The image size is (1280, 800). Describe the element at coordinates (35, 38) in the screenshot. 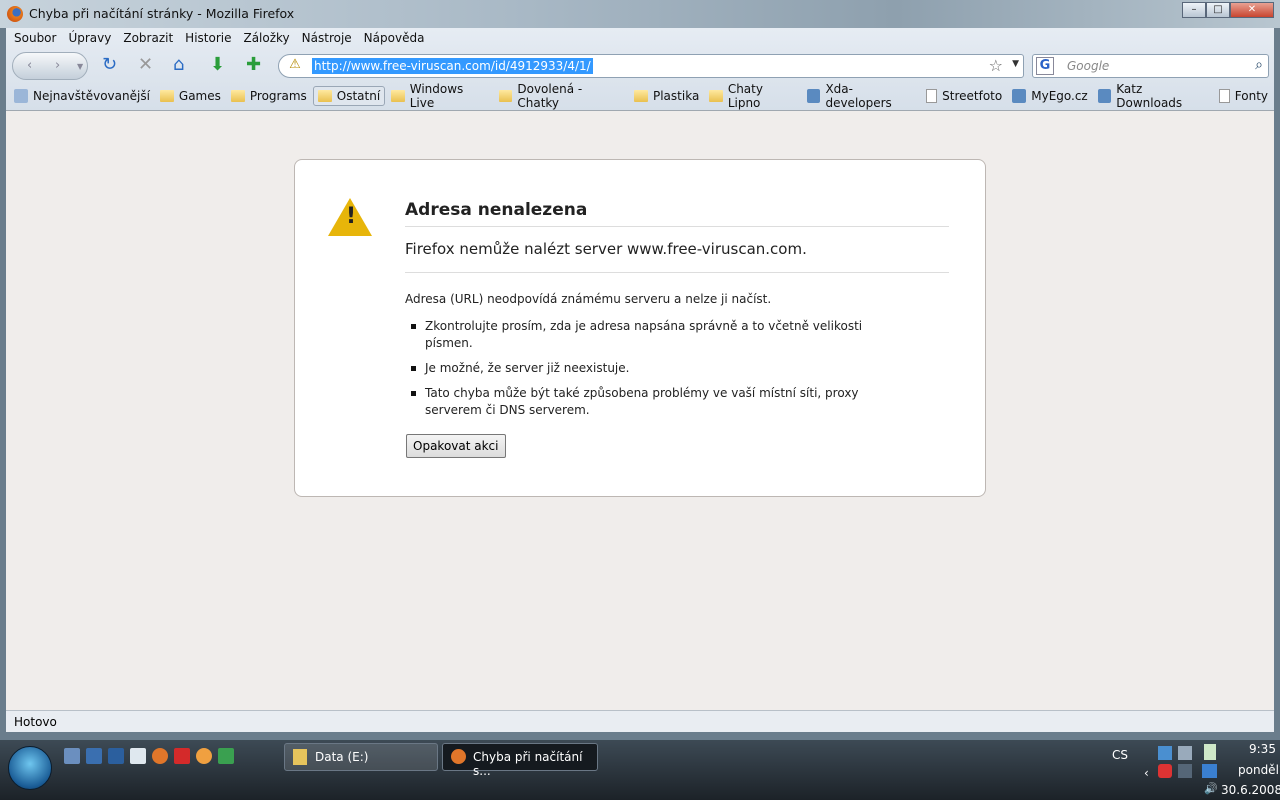

I see `menu-soubor: Soubor` at that location.